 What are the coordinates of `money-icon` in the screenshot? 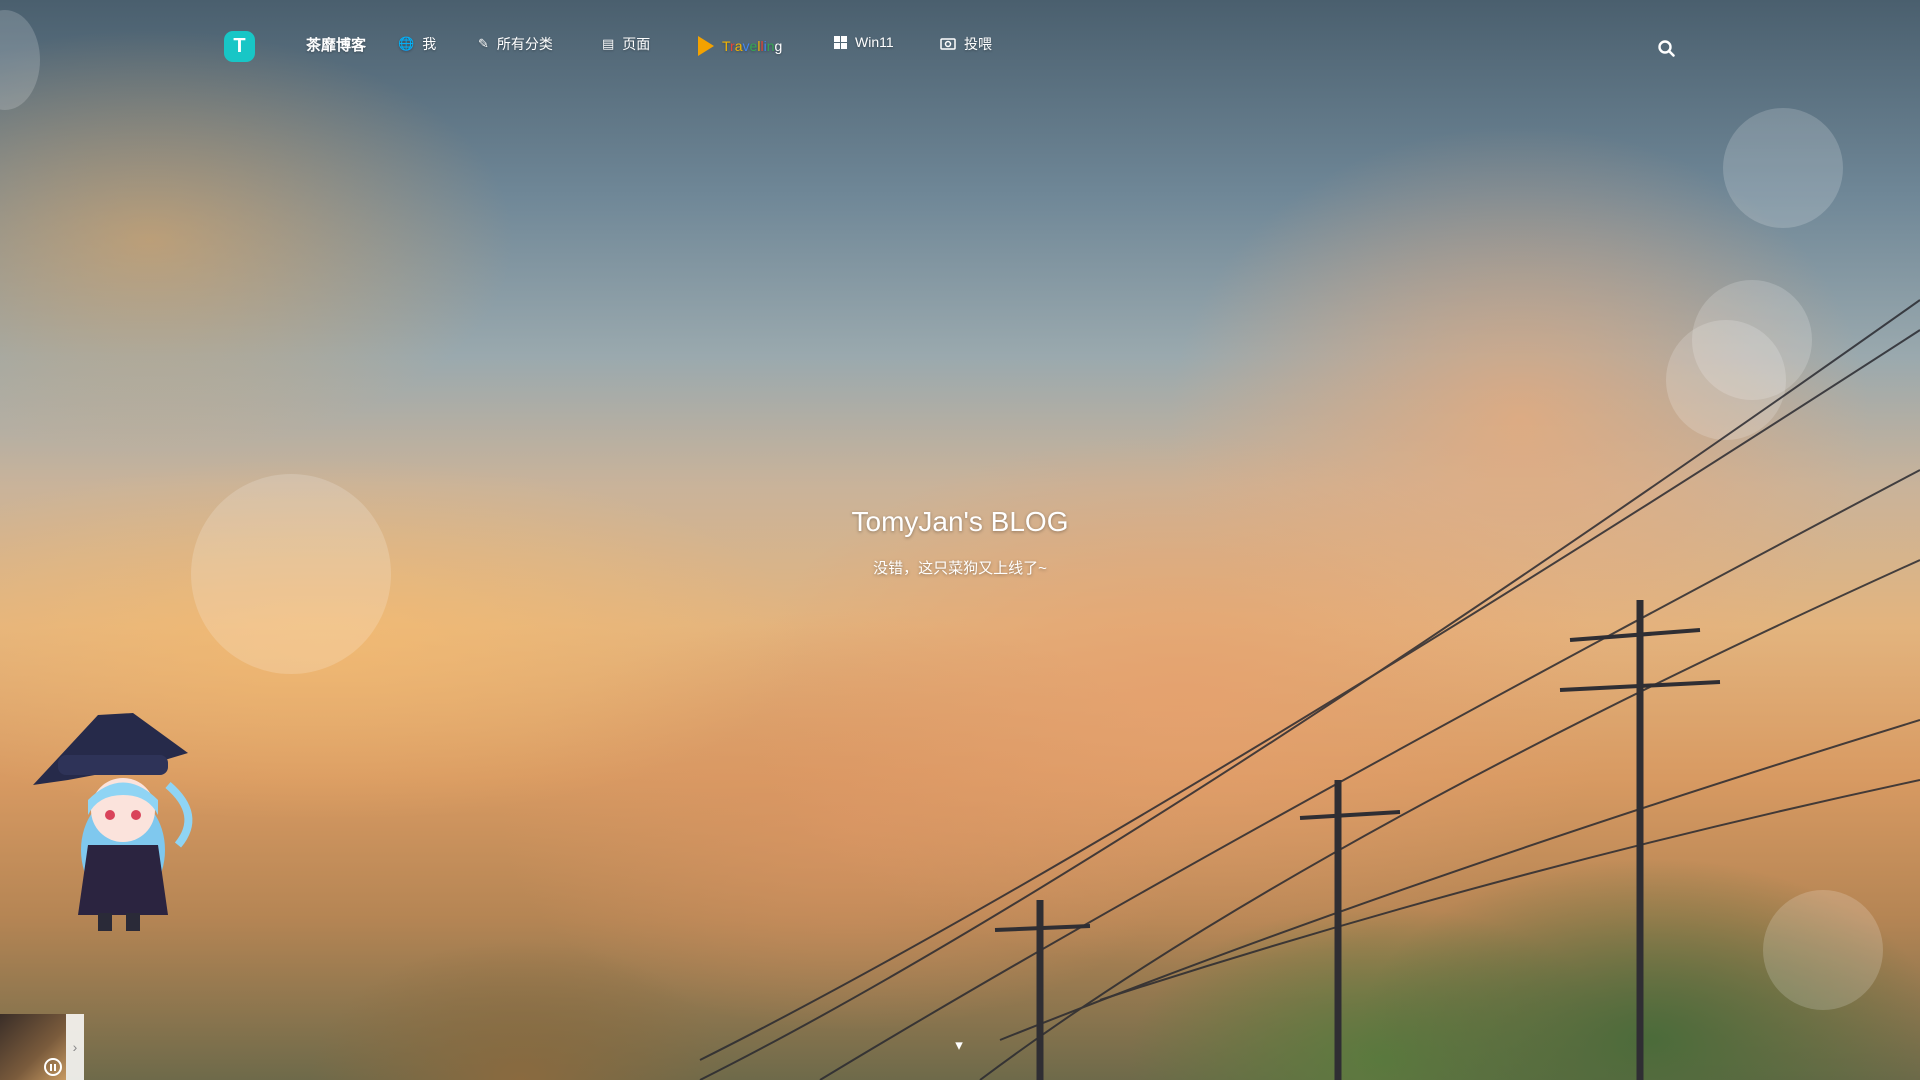 It's located at (948, 44).